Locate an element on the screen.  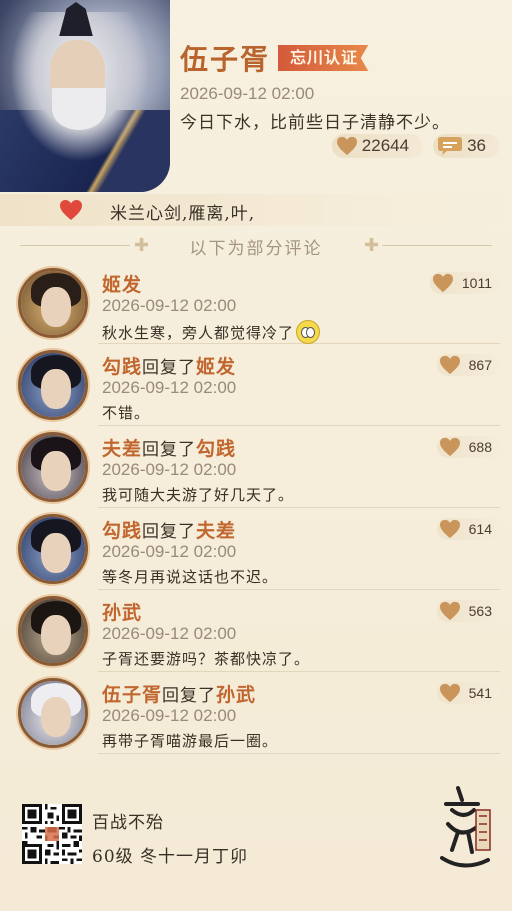
comment-text: 子胥还要游吗？茶都快凉了。 is located at coordinates (206, 659).